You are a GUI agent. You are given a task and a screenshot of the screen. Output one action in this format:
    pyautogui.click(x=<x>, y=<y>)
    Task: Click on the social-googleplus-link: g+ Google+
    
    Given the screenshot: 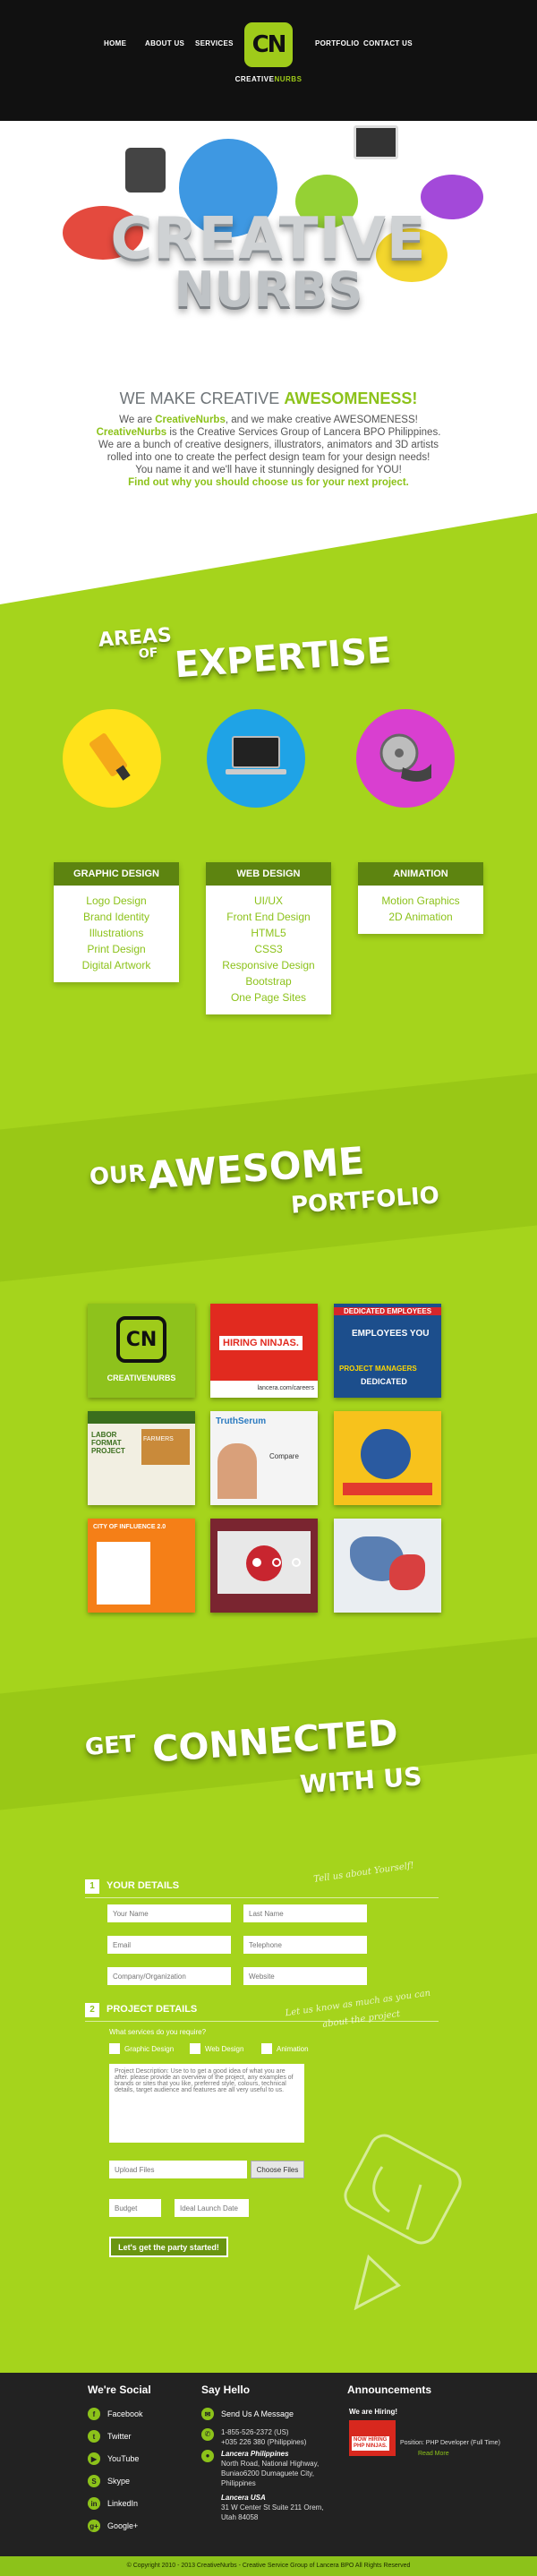 What is the action you would take?
    pyautogui.click(x=113, y=2526)
    